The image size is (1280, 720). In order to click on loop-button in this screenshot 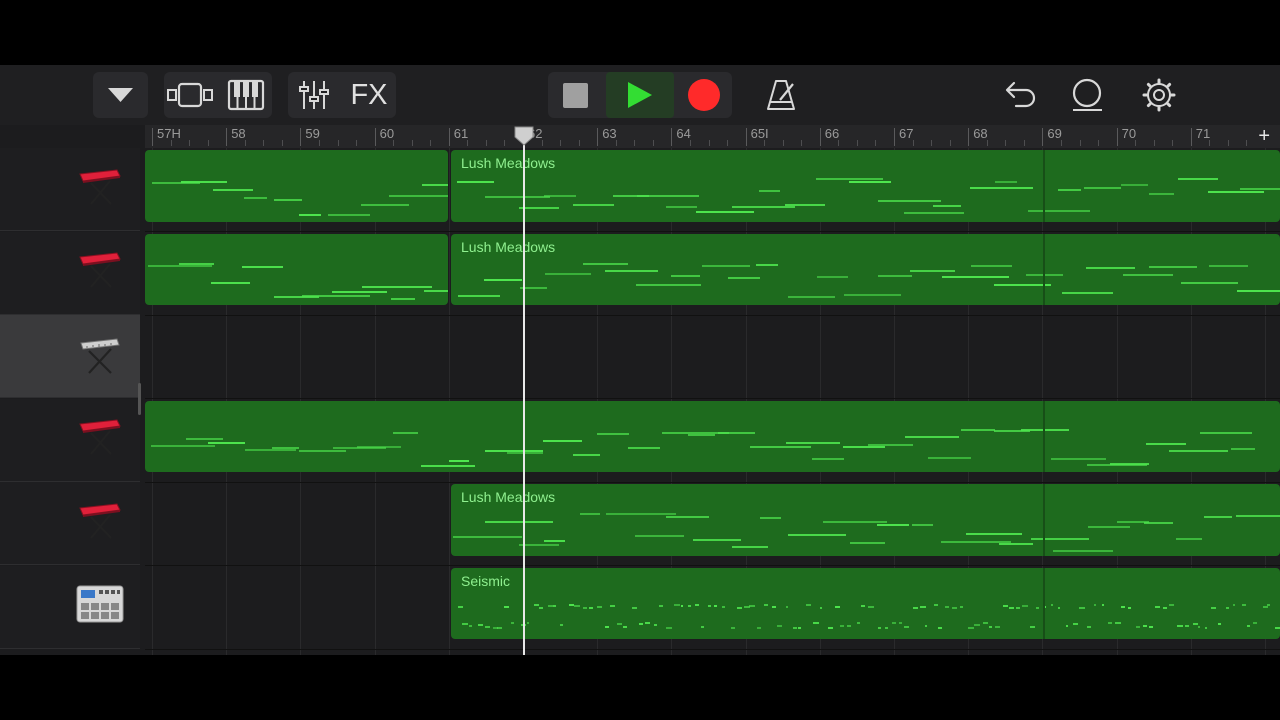, I will do `click(1087, 95)`.